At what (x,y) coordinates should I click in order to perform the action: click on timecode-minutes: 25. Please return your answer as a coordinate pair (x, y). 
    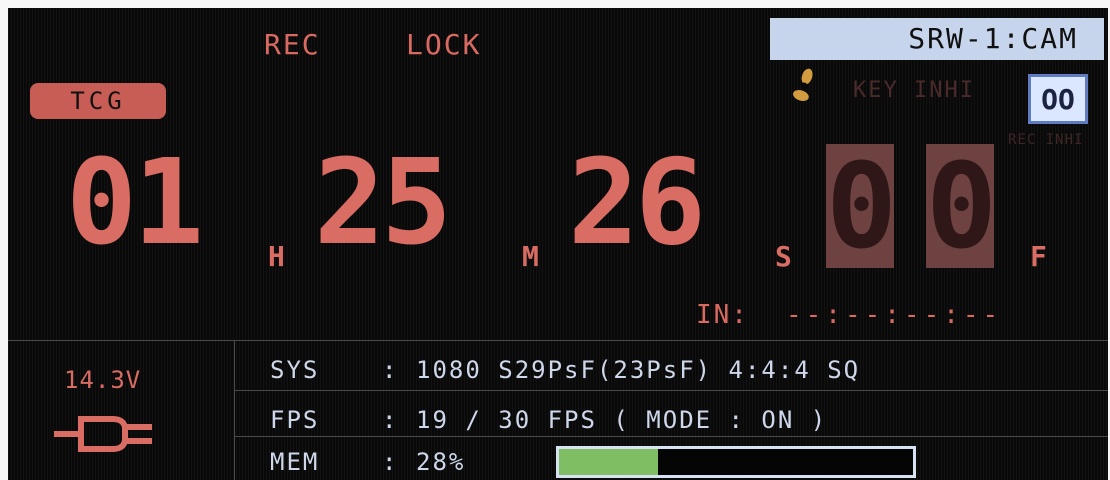
    Looking at the image, I should click on (383, 202).